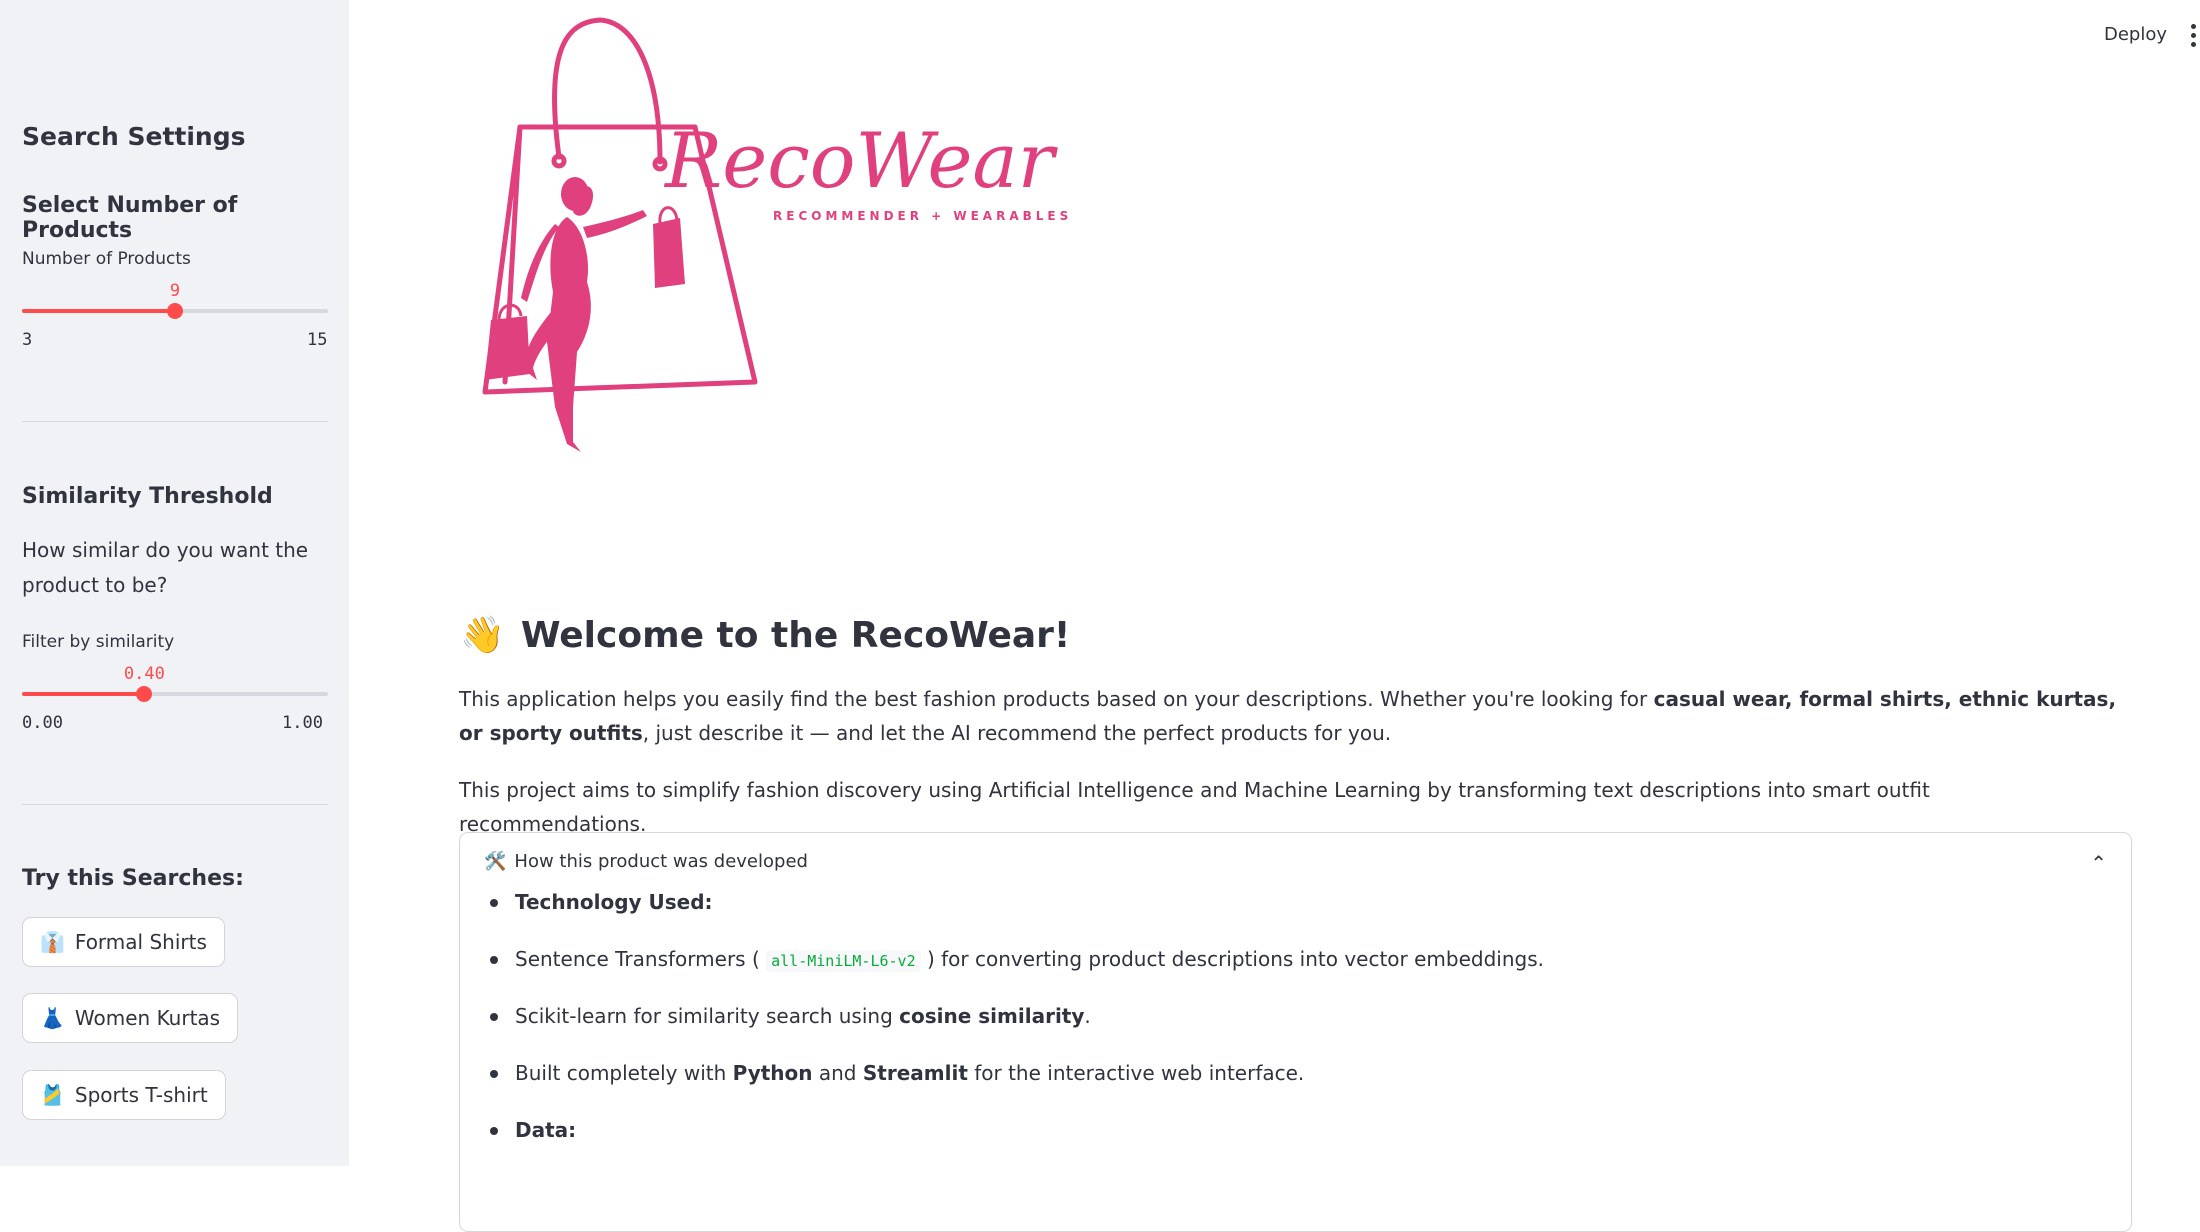 Image resolution: width=2200 pixels, height=1232 pixels. I want to click on shirt-icon: 👔, so click(52, 942).